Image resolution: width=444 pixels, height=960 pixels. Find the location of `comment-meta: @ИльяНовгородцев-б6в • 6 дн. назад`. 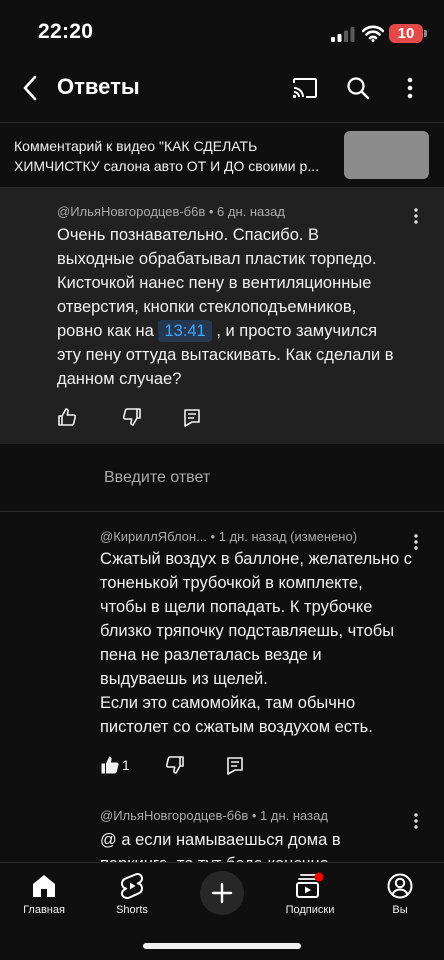

comment-meta: @ИльяНовгородцев-б6в • 6 дн. назад is located at coordinates (171, 211).